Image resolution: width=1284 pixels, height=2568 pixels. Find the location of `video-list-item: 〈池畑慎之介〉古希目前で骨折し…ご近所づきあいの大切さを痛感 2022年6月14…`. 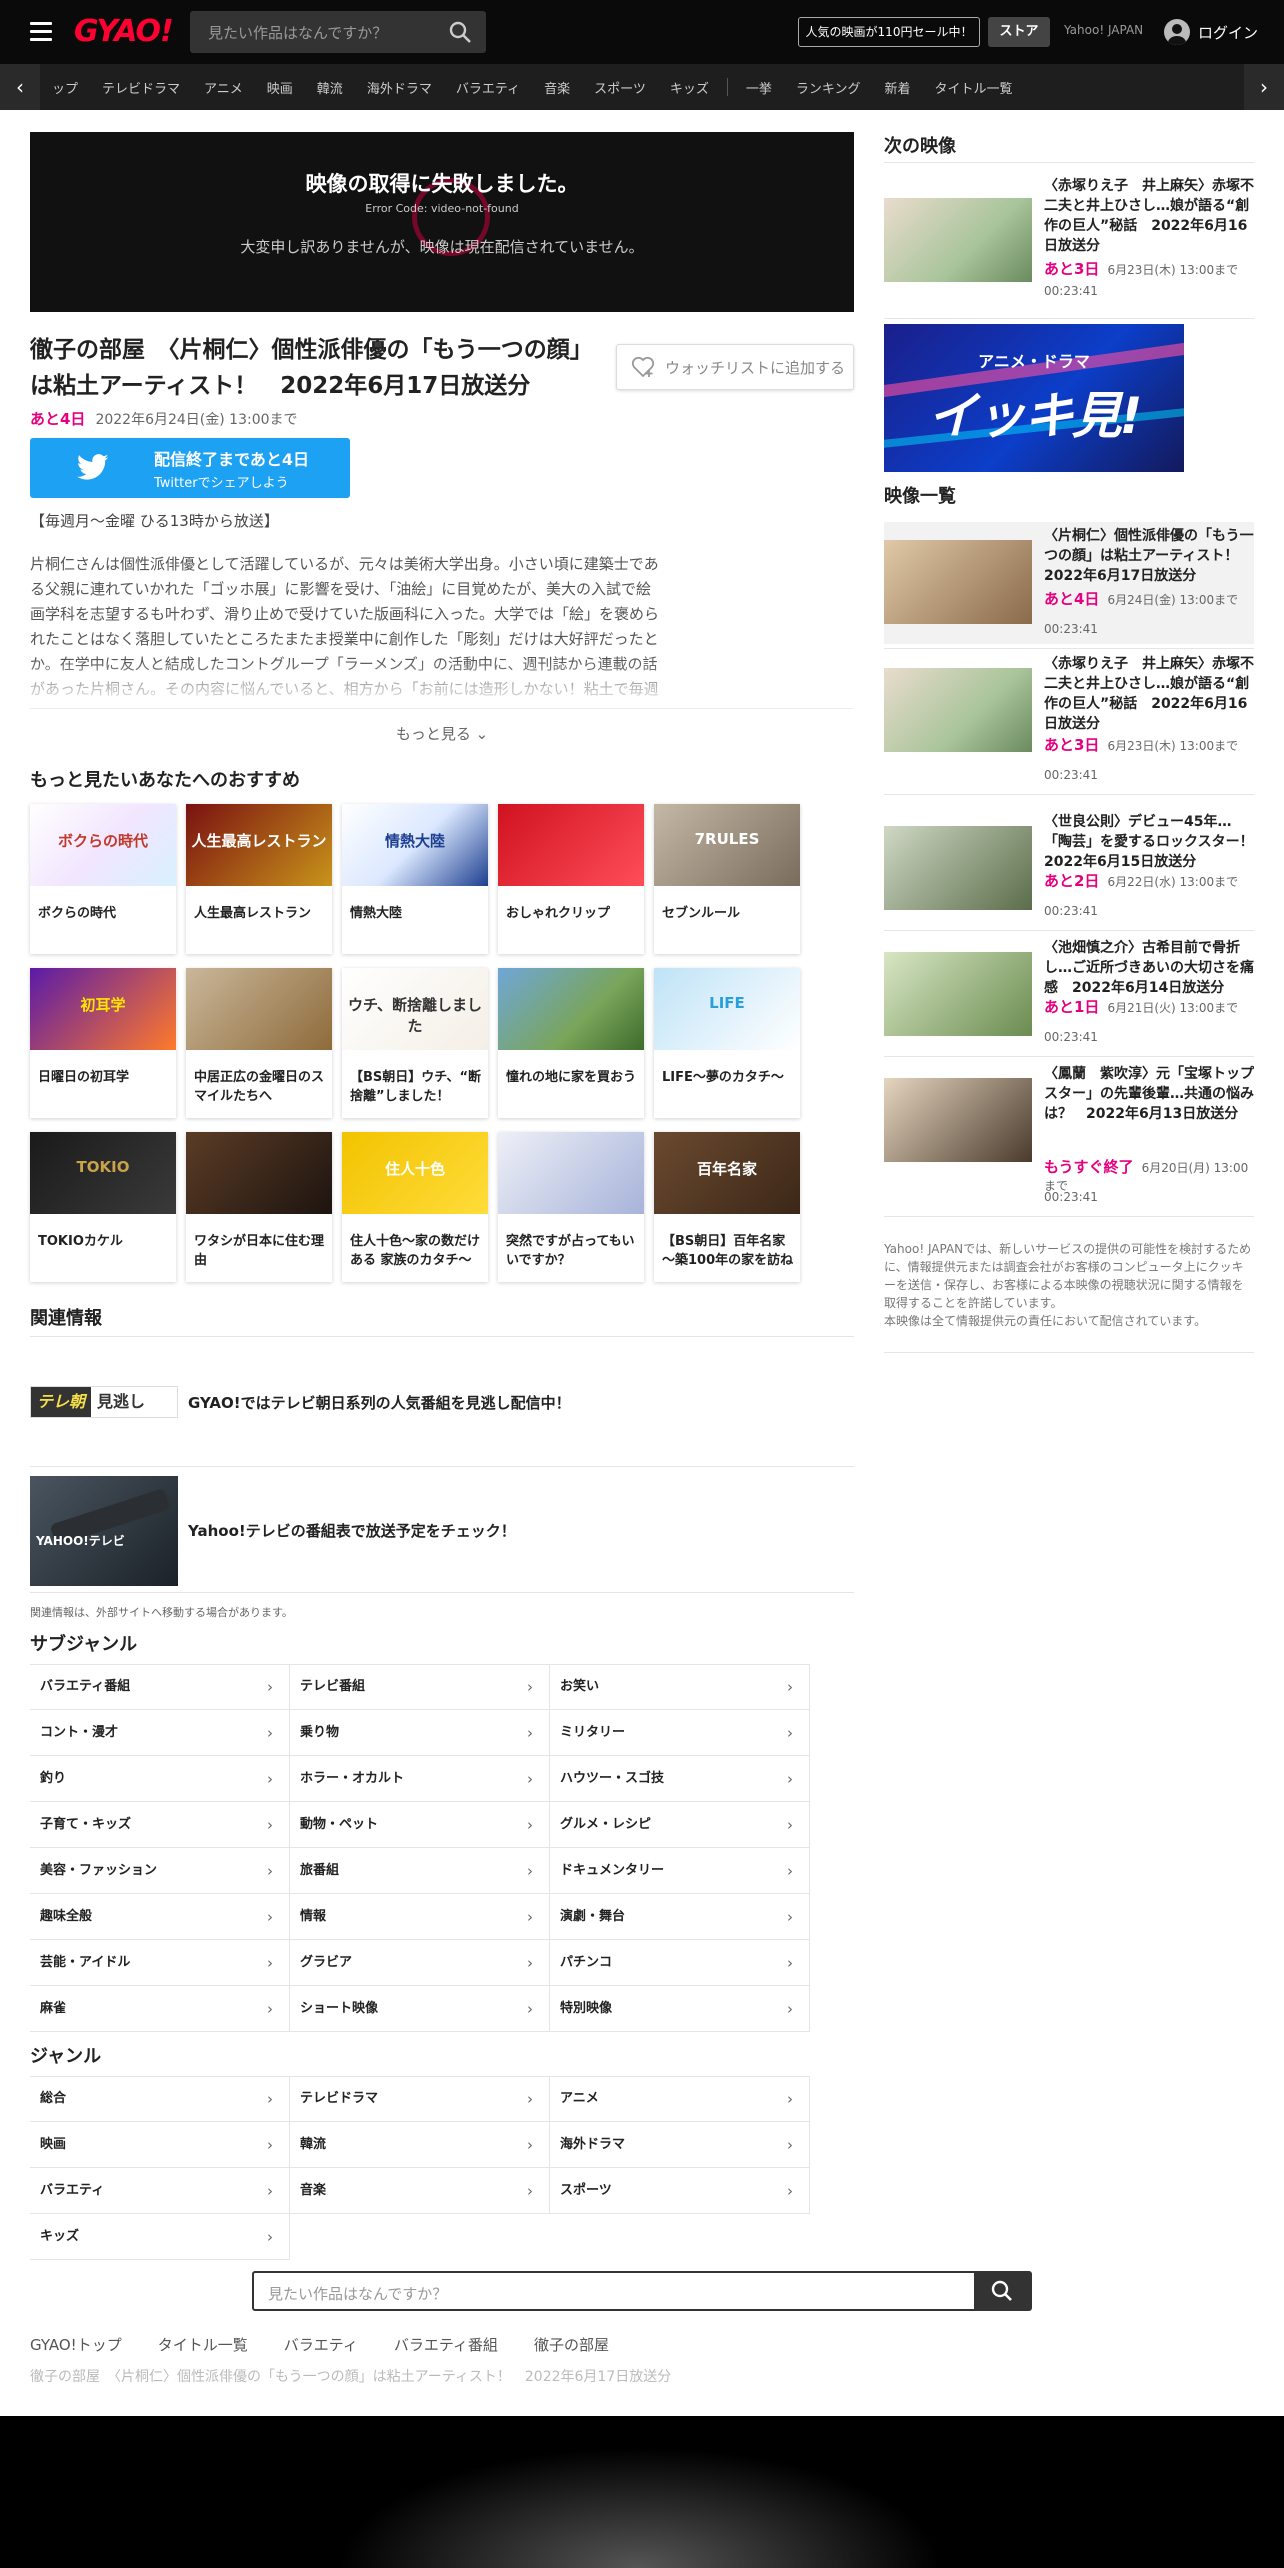

video-list-item: 〈池畑慎之介〉古希目前で骨折し…ご近所づきあいの大切さを痛感 2022年6月14… is located at coordinates (1069, 993).